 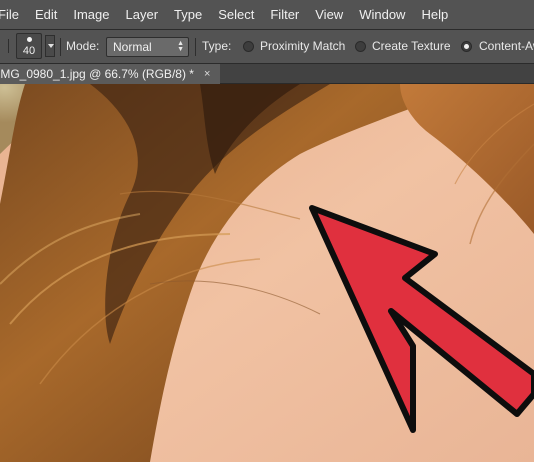 What do you see at coordinates (411, 46) in the screenshot?
I see `create-texture-label: Create Texture` at bounding box center [411, 46].